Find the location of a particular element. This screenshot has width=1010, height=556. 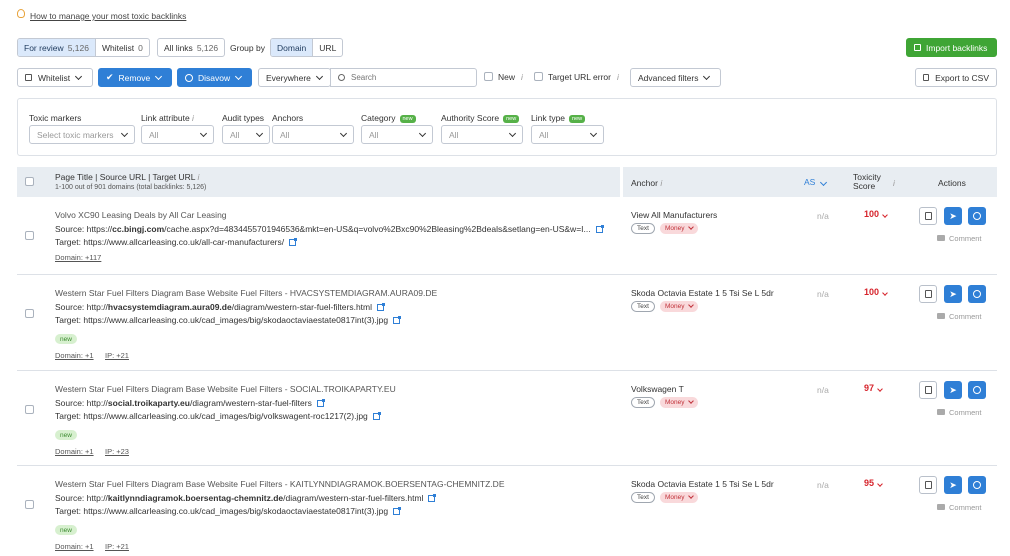

audit-types-select: All is located at coordinates (246, 134).